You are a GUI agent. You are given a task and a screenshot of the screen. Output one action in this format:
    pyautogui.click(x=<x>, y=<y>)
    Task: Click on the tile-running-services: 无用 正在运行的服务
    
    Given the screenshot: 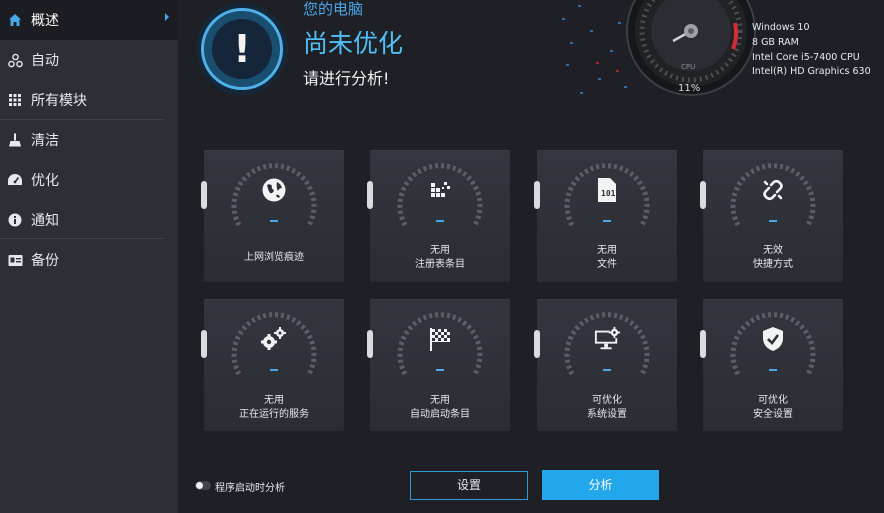 What is the action you would take?
    pyautogui.click(x=272, y=365)
    